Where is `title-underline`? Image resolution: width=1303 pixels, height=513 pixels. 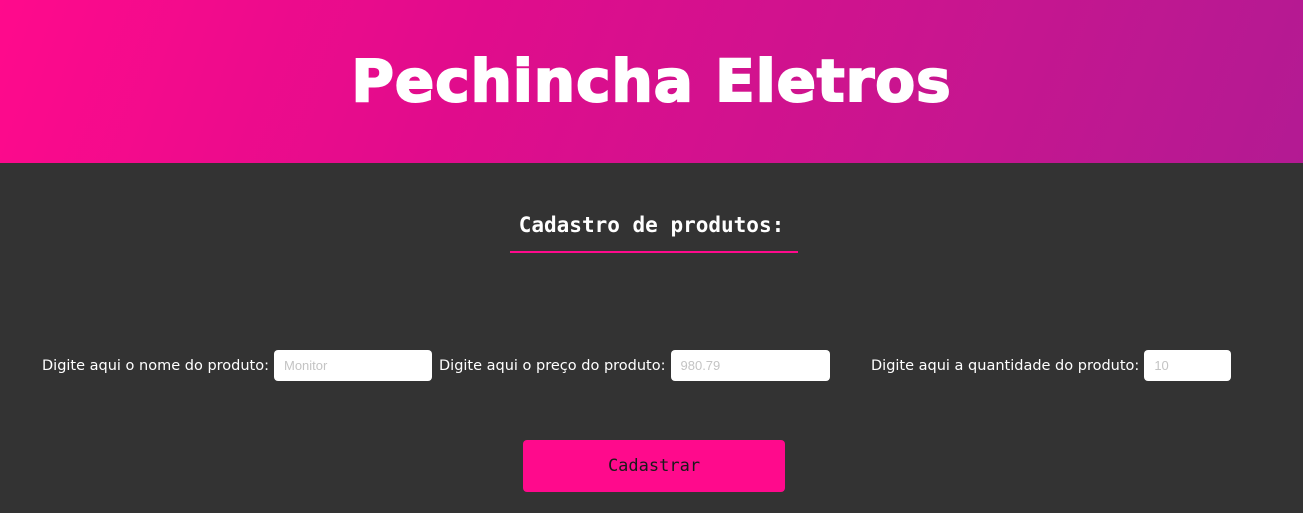 title-underline is located at coordinates (654, 252).